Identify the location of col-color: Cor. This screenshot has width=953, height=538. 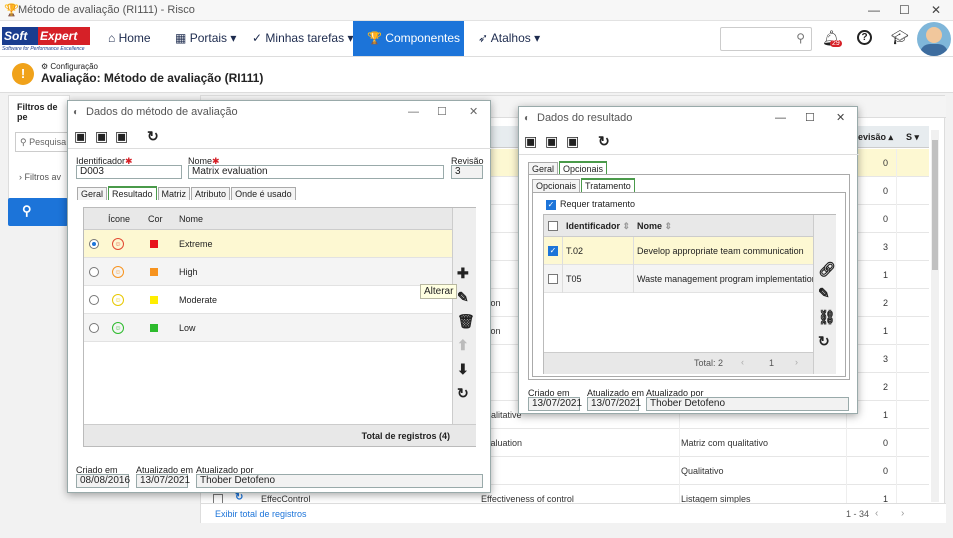
(155, 219).